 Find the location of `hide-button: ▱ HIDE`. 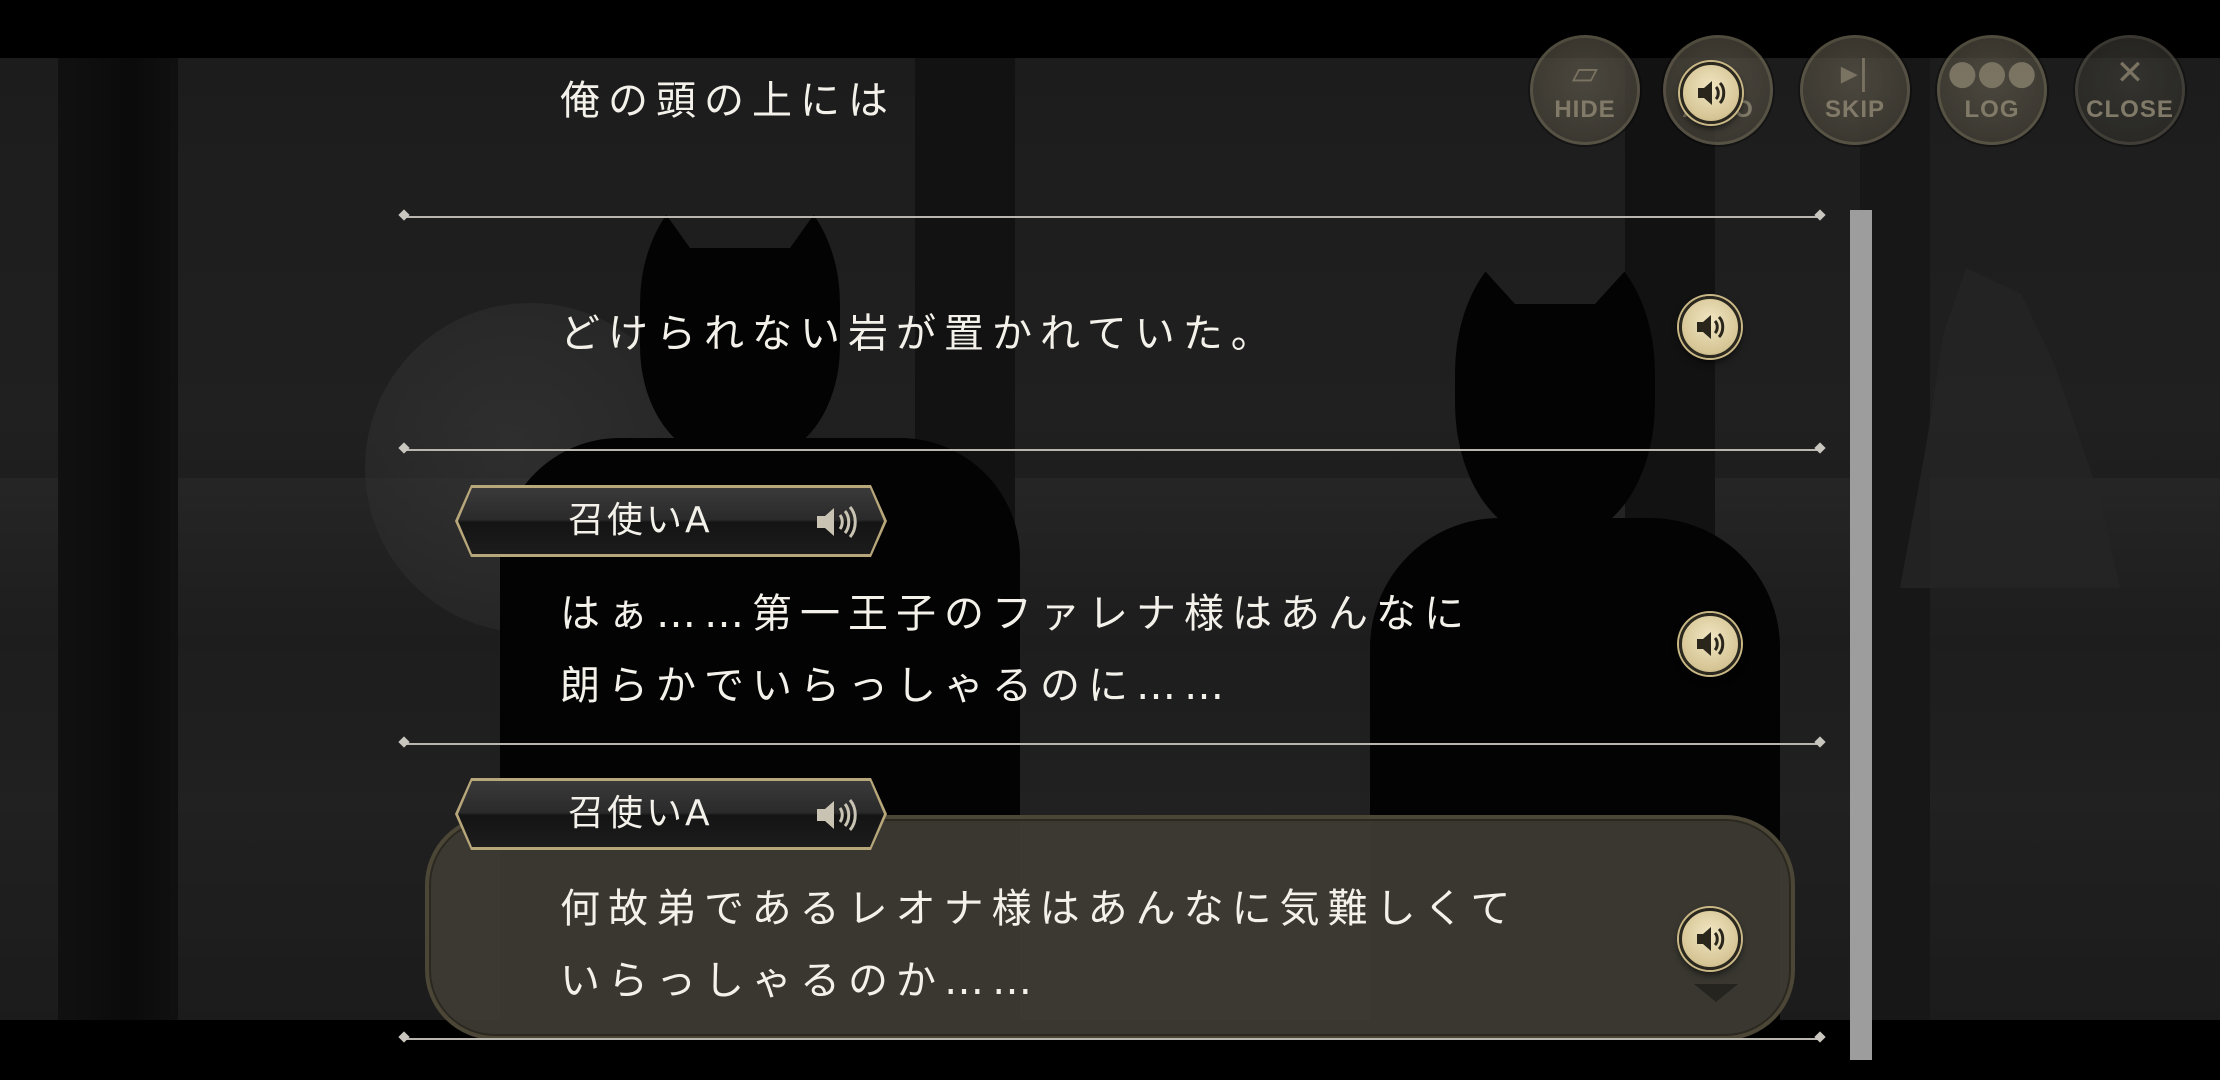

hide-button: ▱ HIDE is located at coordinates (1585, 90).